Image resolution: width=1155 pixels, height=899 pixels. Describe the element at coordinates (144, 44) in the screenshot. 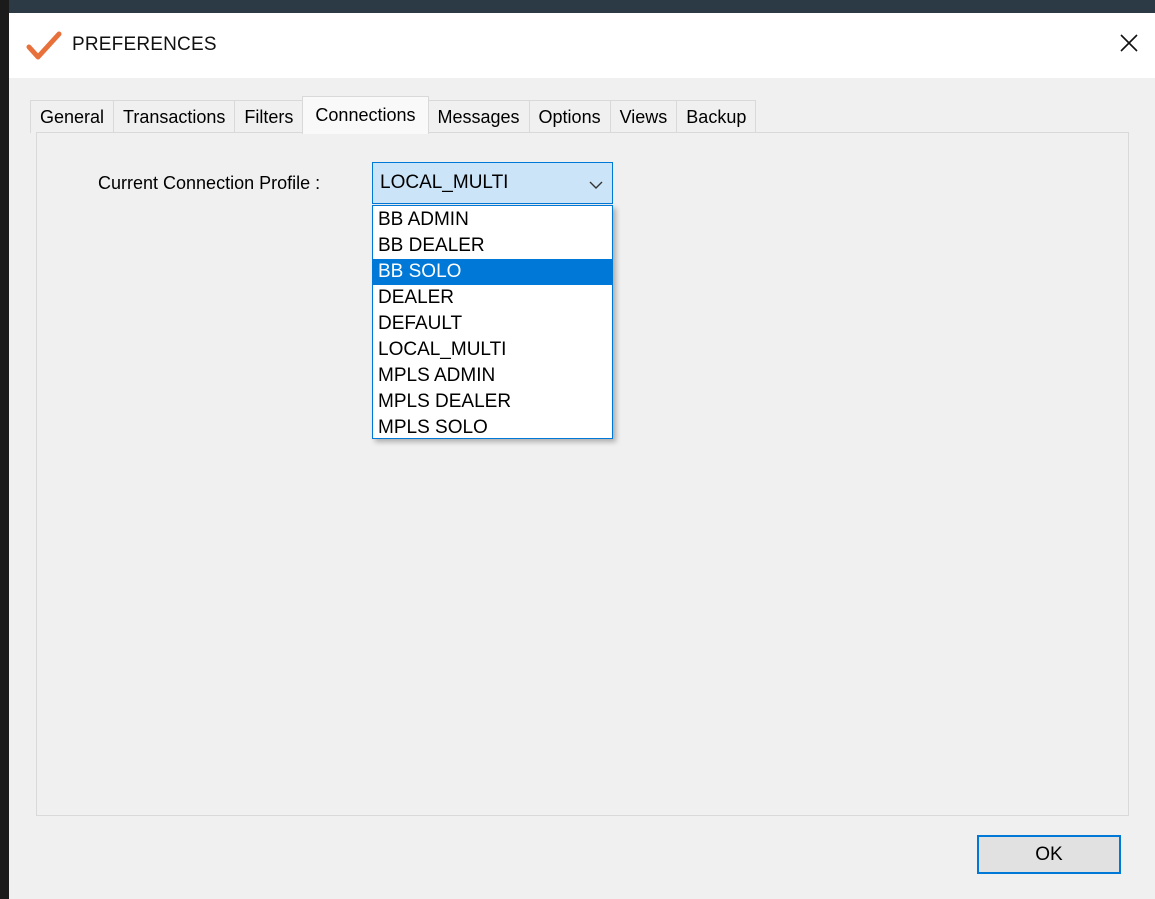

I see `window-title: PREFERENCES` at that location.